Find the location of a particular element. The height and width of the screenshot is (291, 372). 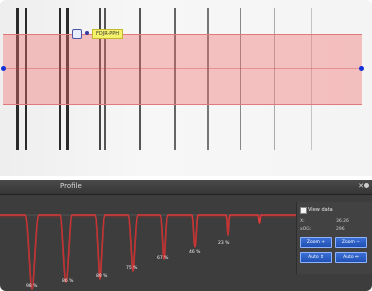

annotation-label: FDJR-PPH is located at coordinates (108, 34).